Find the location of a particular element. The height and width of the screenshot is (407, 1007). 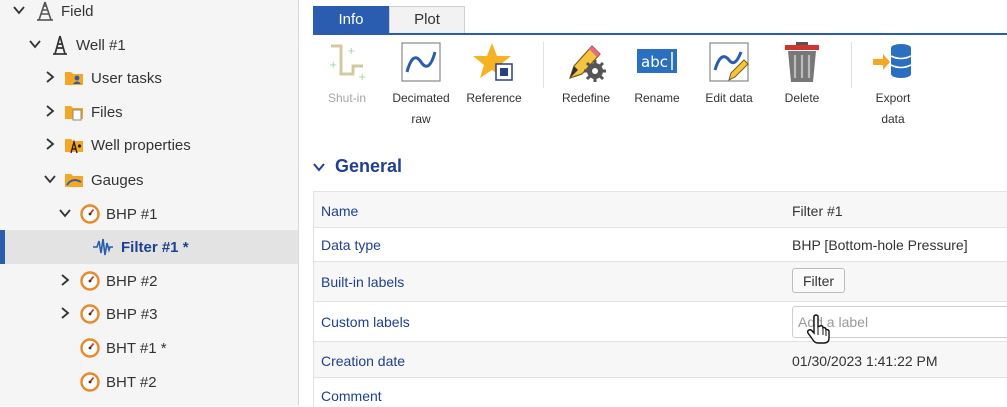

property-label: Data type is located at coordinates (351, 245).